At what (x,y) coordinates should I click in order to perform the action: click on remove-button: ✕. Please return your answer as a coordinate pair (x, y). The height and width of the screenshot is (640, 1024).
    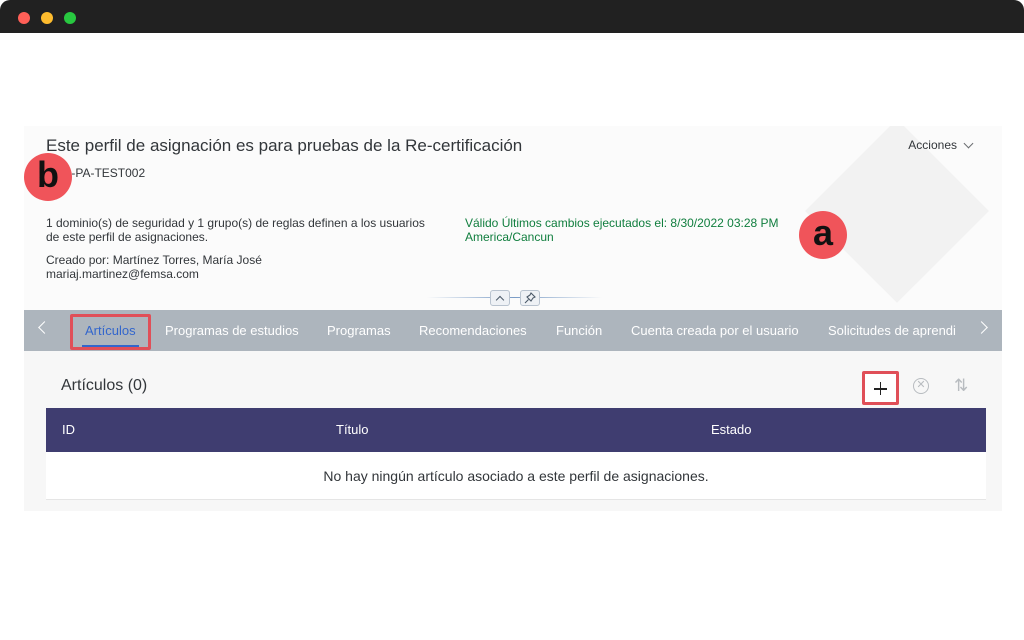
    Looking at the image, I should click on (921, 386).